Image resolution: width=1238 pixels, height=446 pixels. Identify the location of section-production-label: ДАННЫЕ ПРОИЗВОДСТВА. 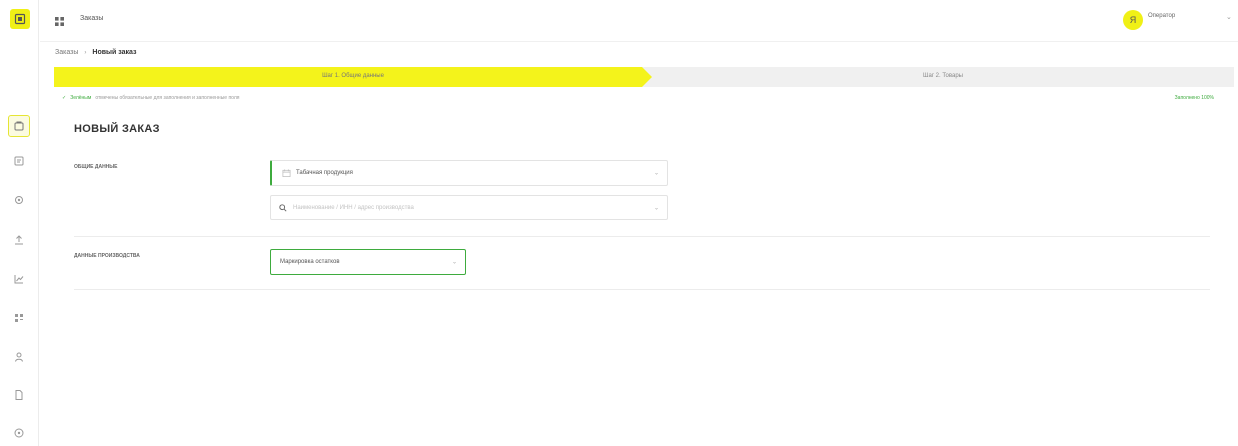
(107, 256).